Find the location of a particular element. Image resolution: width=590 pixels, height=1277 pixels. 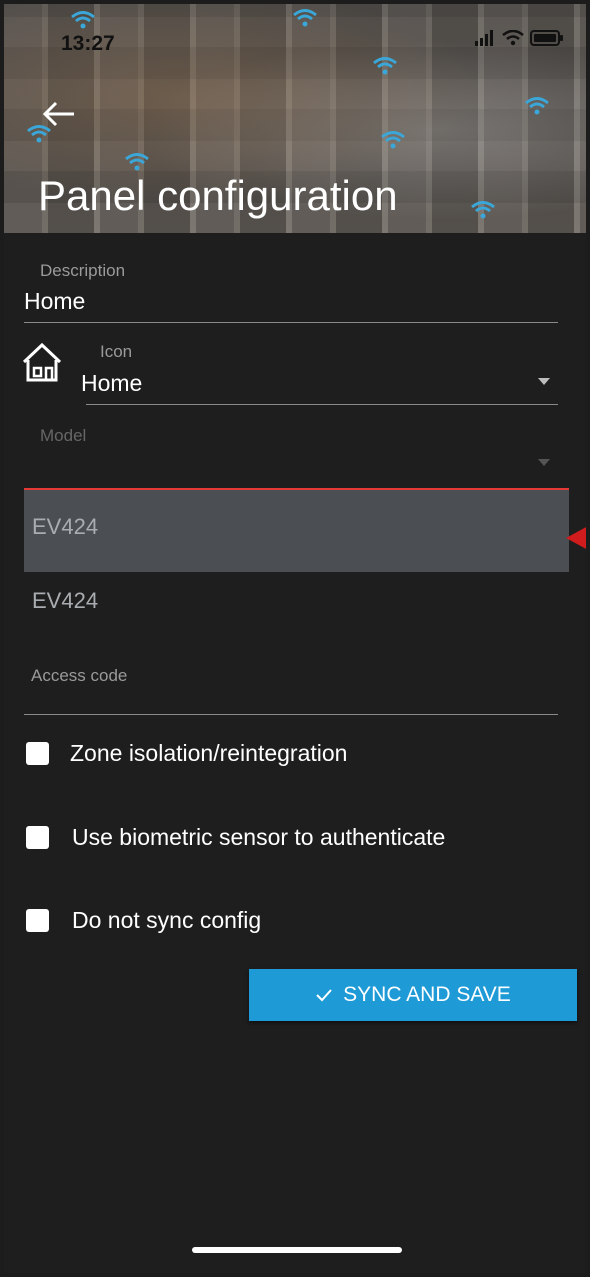

signal-icon is located at coordinates (484, 38).